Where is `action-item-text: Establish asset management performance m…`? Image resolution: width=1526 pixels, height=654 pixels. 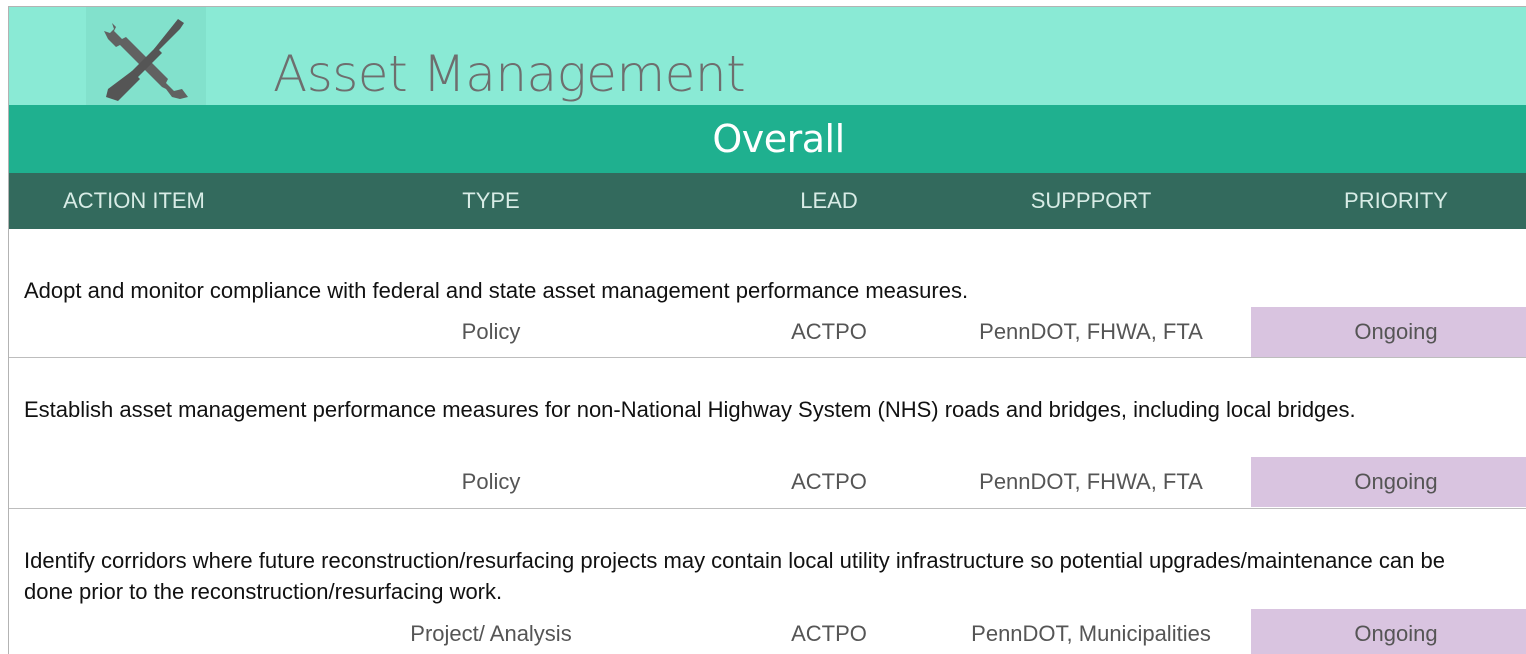
action-item-text: Establish asset management performance m… is located at coordinates (690, 409).